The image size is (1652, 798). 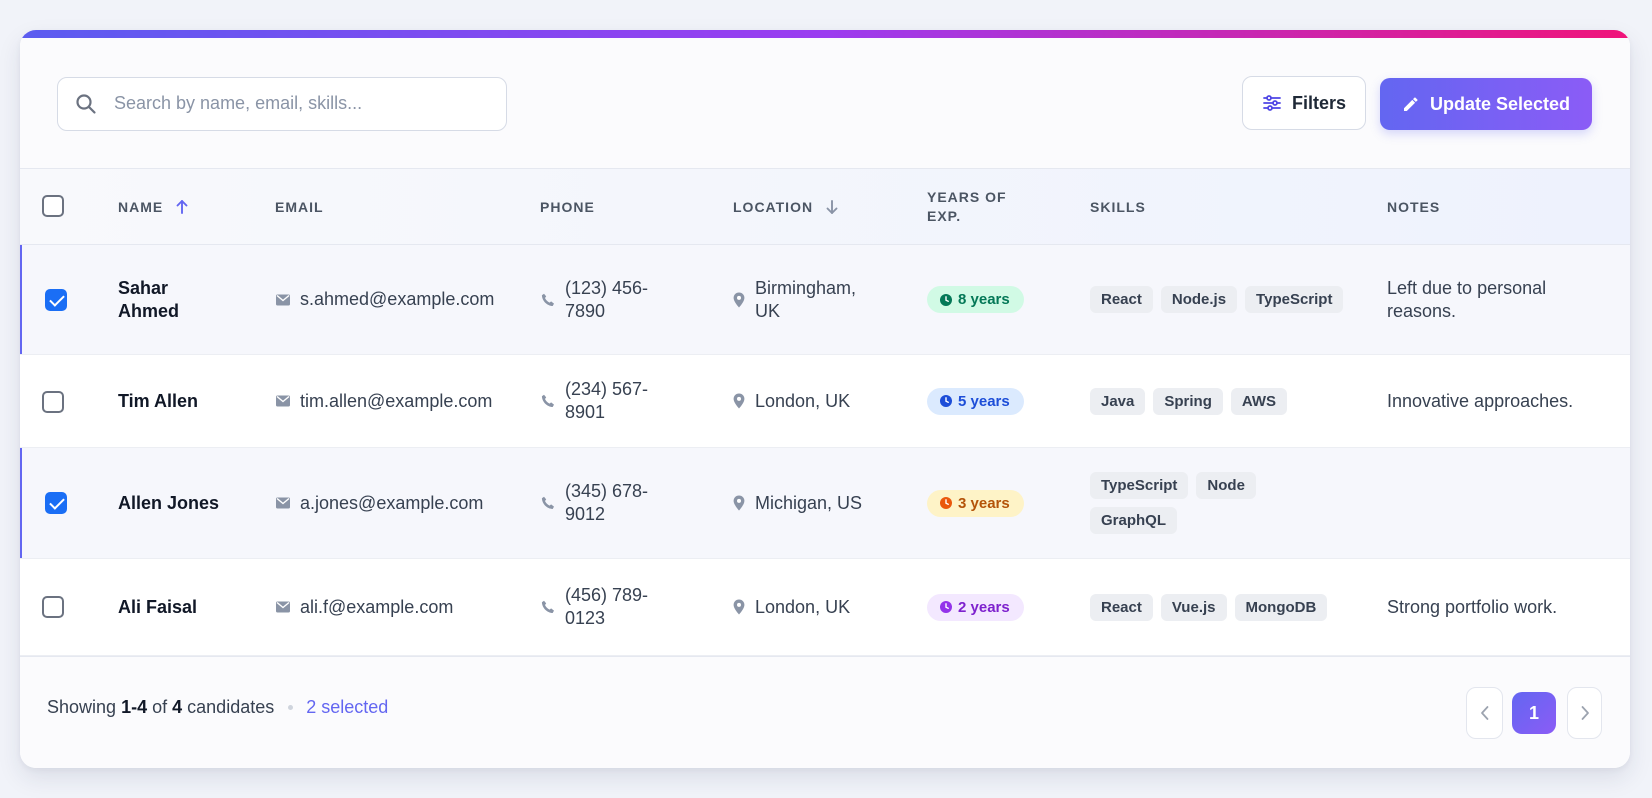 What do you see at coordinates (607, 595) in the screenshot?
I see `phone-line: (456) 789-` at bounding box center [607, 595].